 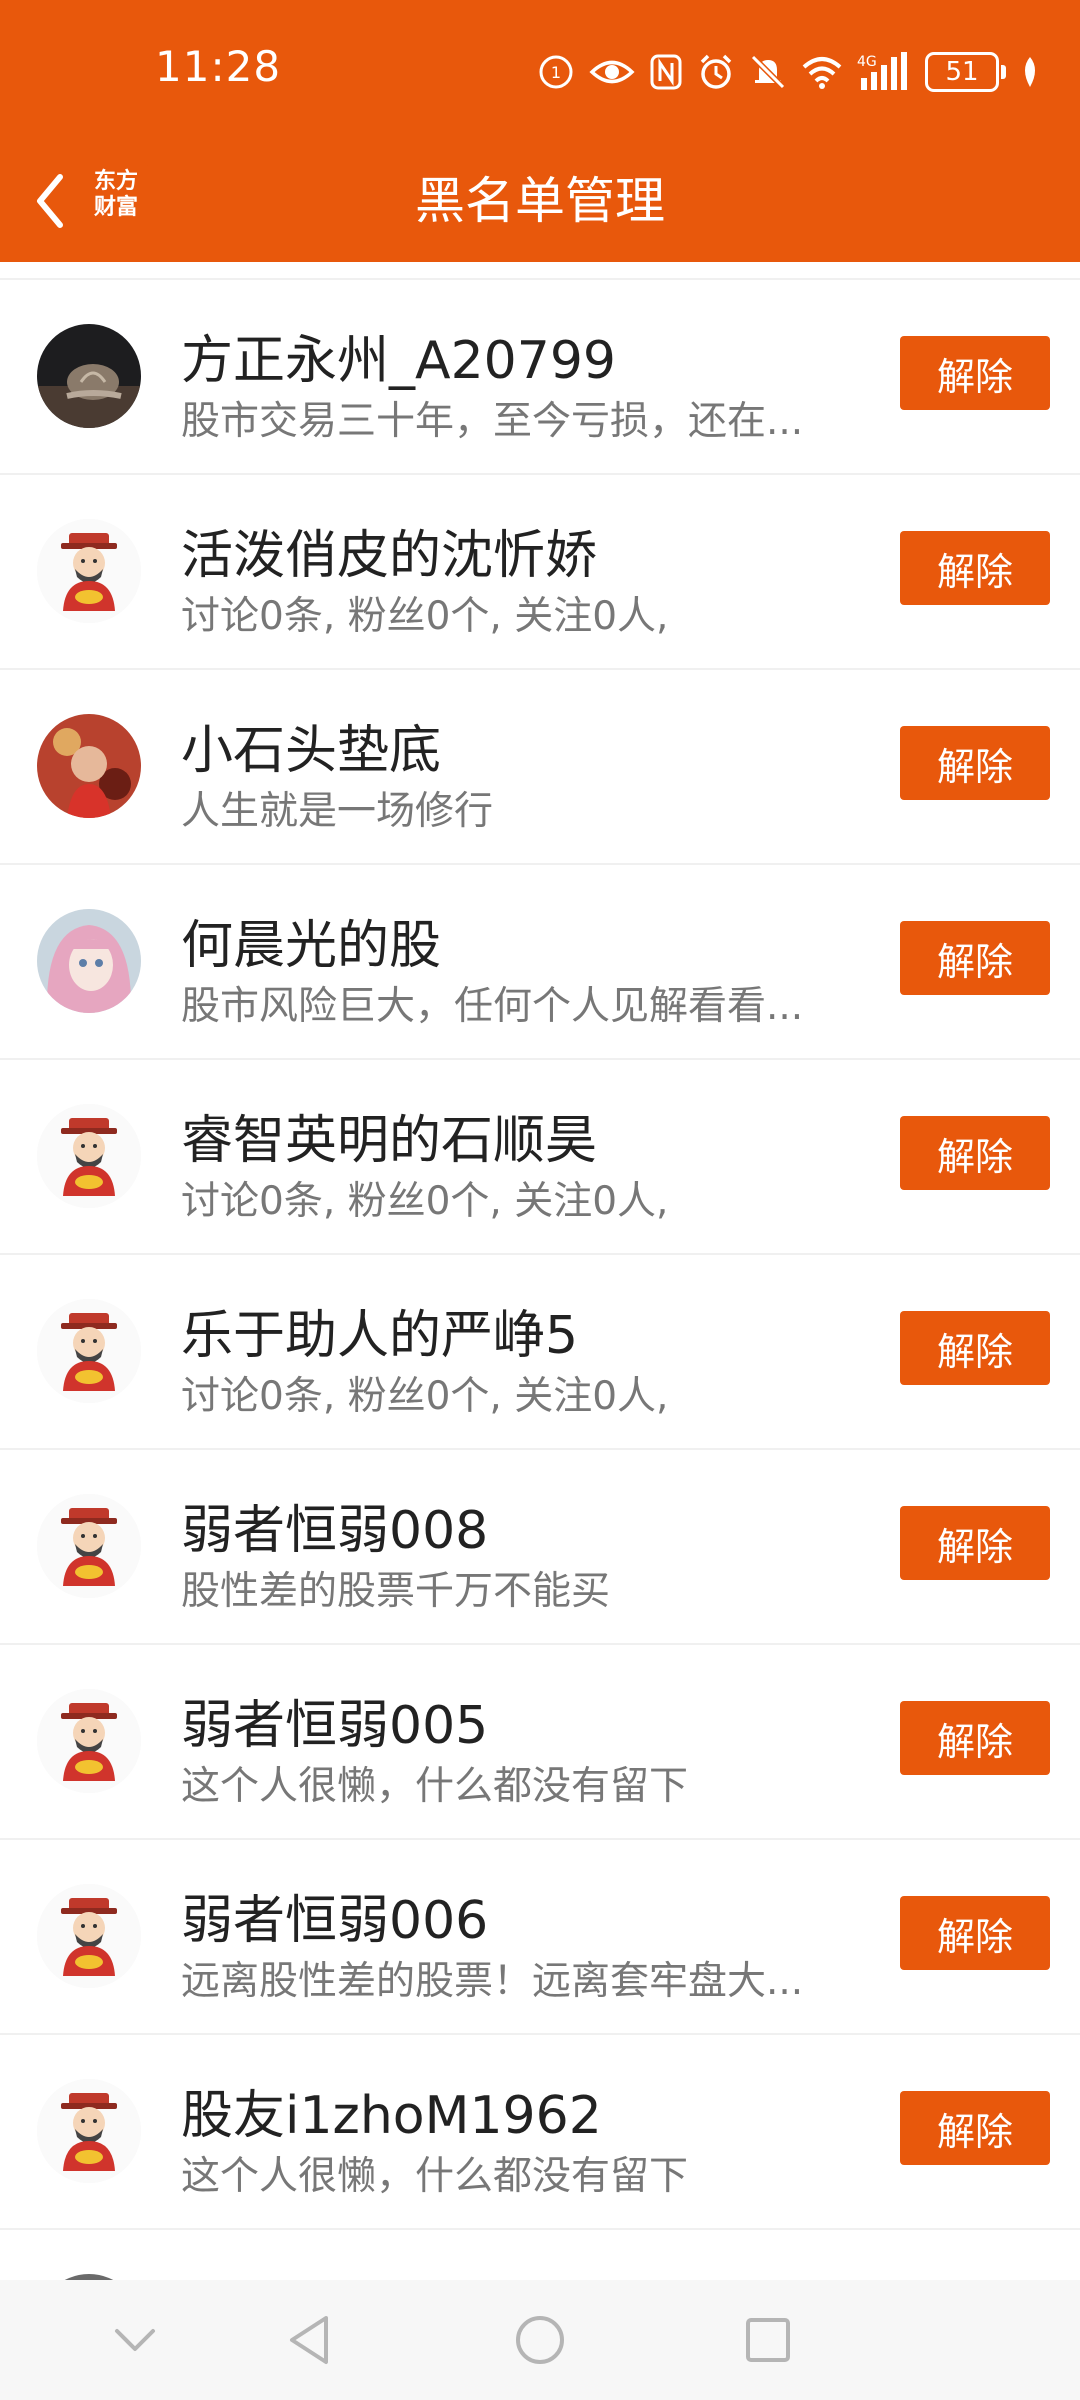 What do you see at coordinates (1030, 72) in the screenshot?
I see `leaf-icon` at bounding box center [1030, 72].